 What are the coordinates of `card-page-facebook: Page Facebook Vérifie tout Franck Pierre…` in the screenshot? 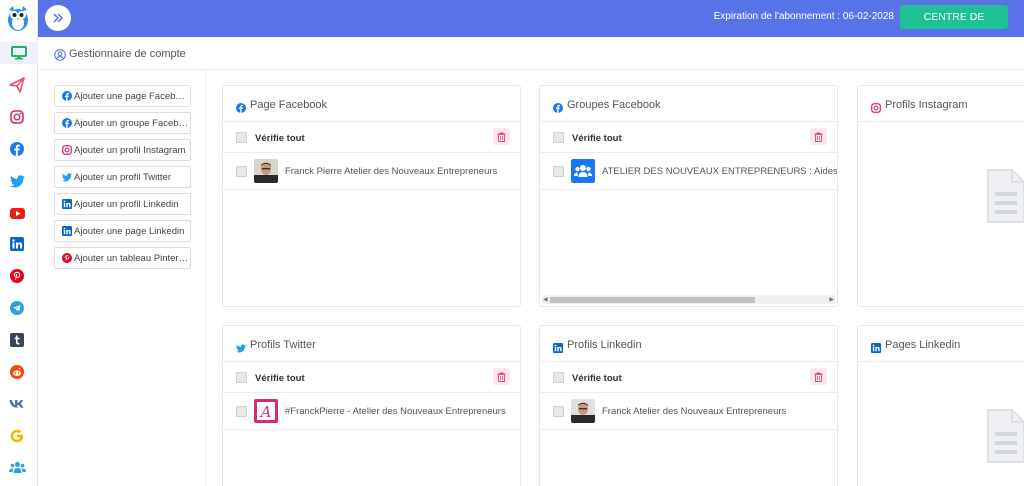 It's located at (371, 196).